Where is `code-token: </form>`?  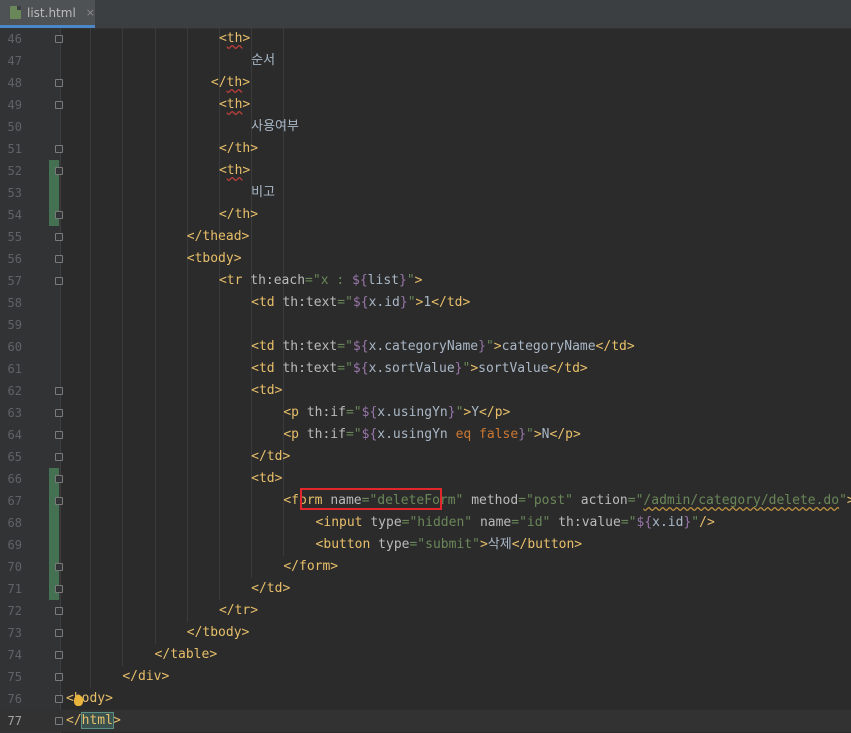 code-token: </form> is located at coordinates (311, 566).